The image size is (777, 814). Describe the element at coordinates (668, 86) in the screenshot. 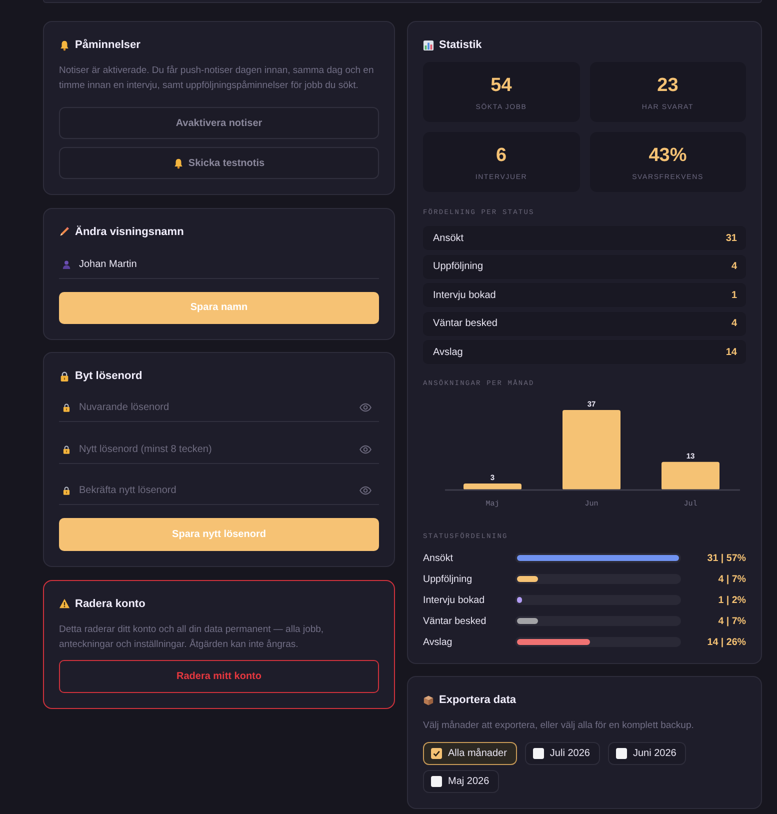

I see `stat-value: 23` at that location.